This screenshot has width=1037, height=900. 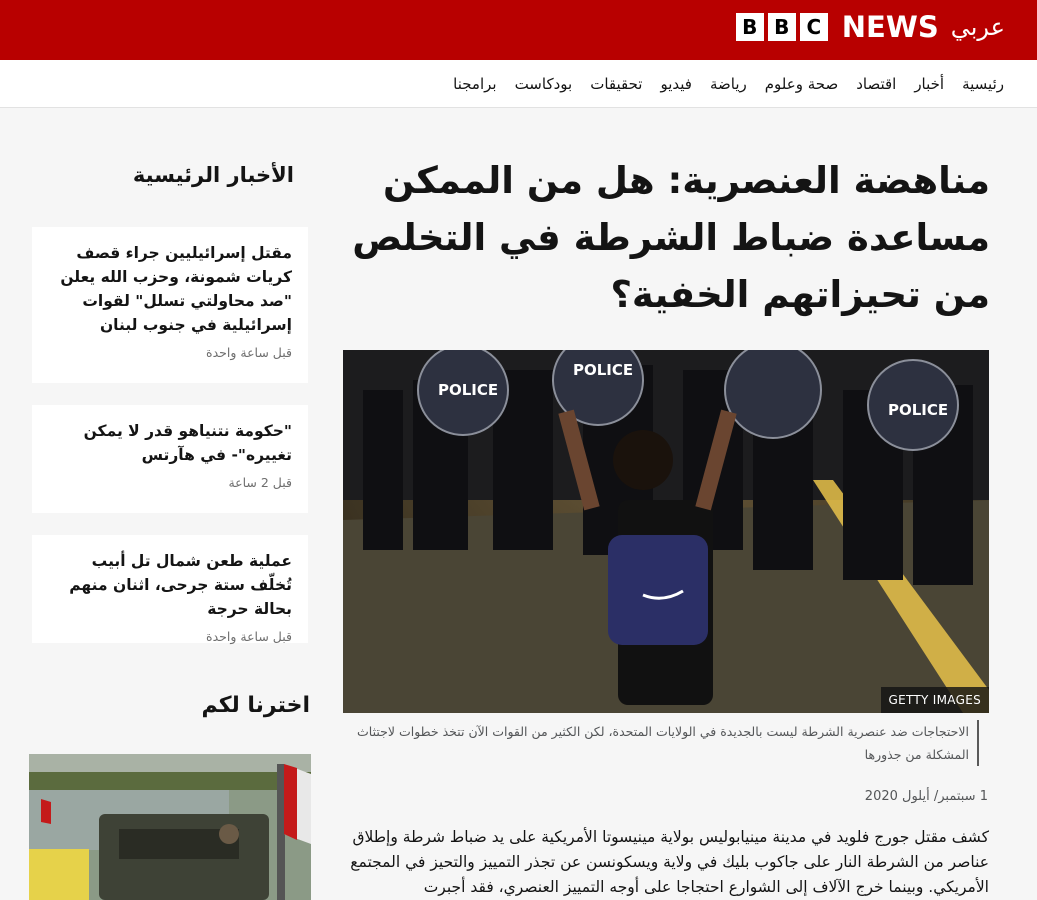 What do you see at coordinates (977, 27) in the screenshot?
I see `logo-arabic-text: عربي` at bounding box center [977, 27].